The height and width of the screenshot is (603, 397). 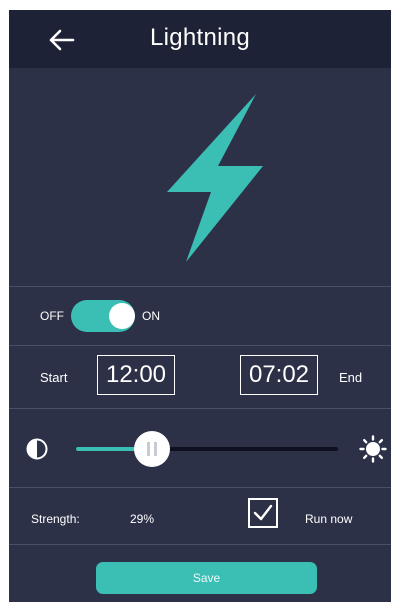 What do you see at coordinates (207, 449) in the screenshot?
I see `brightness-slider` at bounding box center [207, 449].